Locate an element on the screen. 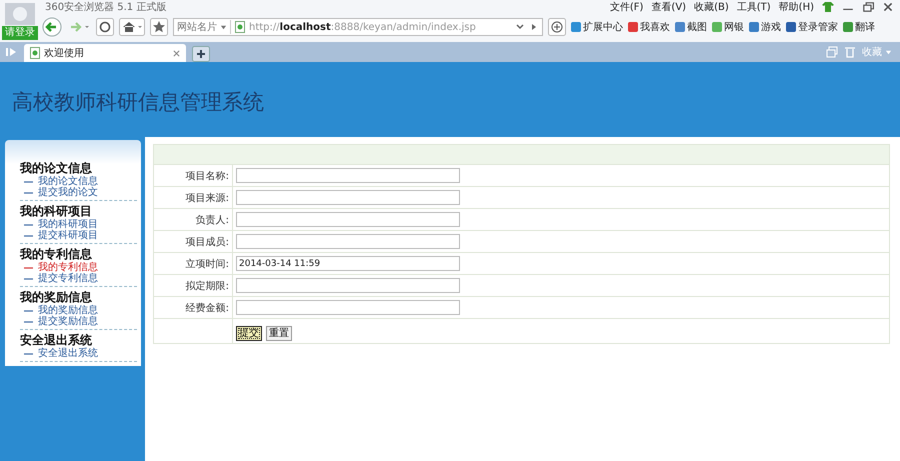  close-tab-icon is located at coordinates (176, 53).